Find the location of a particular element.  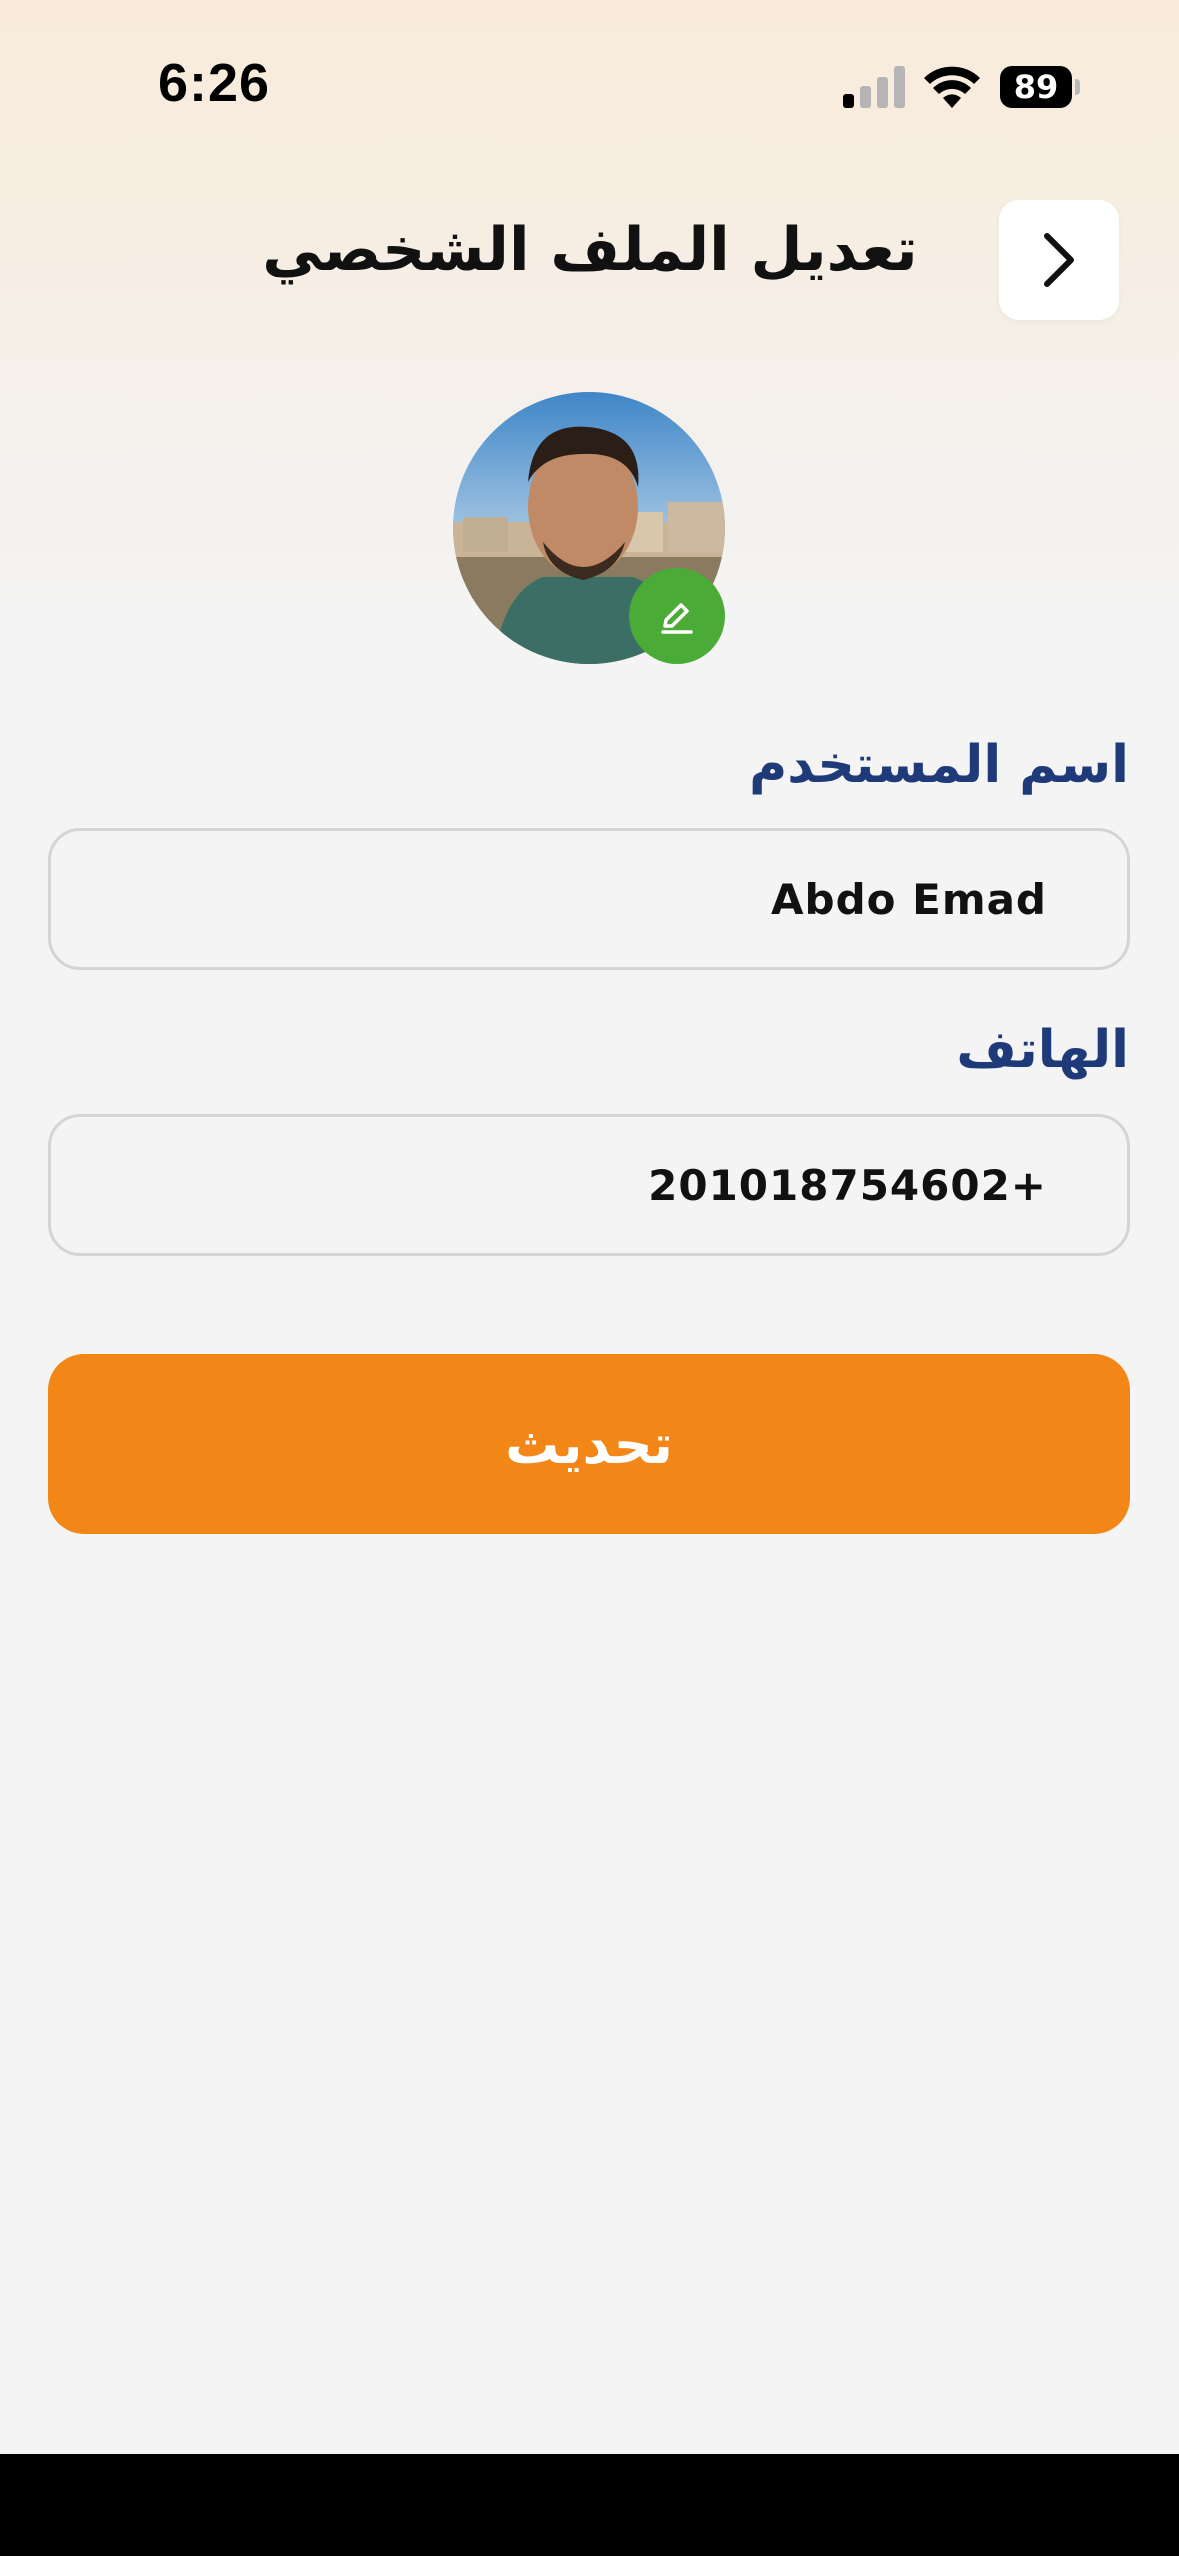

update-button: تحديث is located at coordinates (589, 1444).